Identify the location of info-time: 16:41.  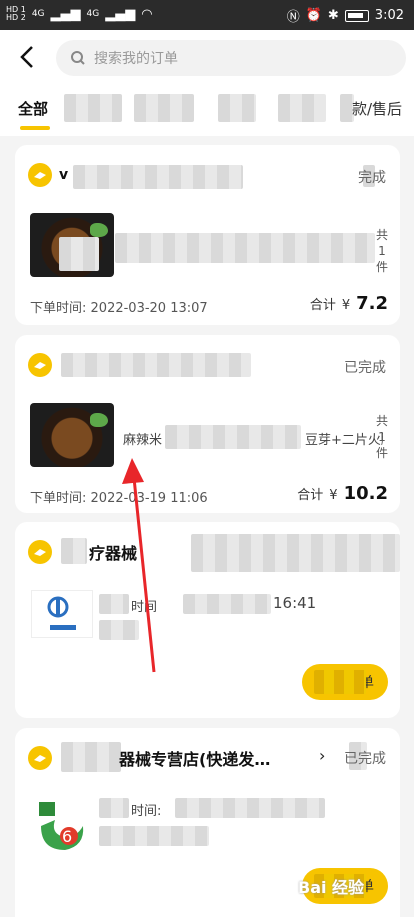
(295, 603).